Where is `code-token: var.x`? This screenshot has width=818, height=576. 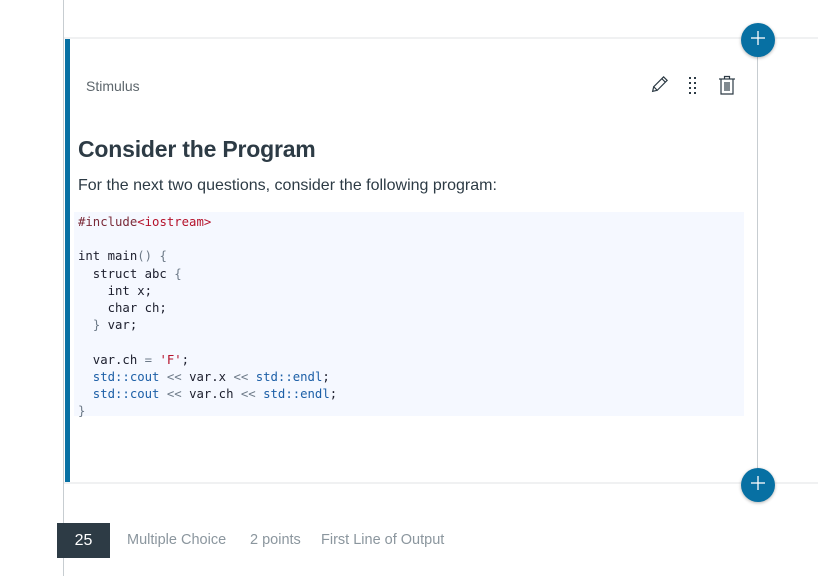
code-token: var.x is located at coordinates (208, 376).